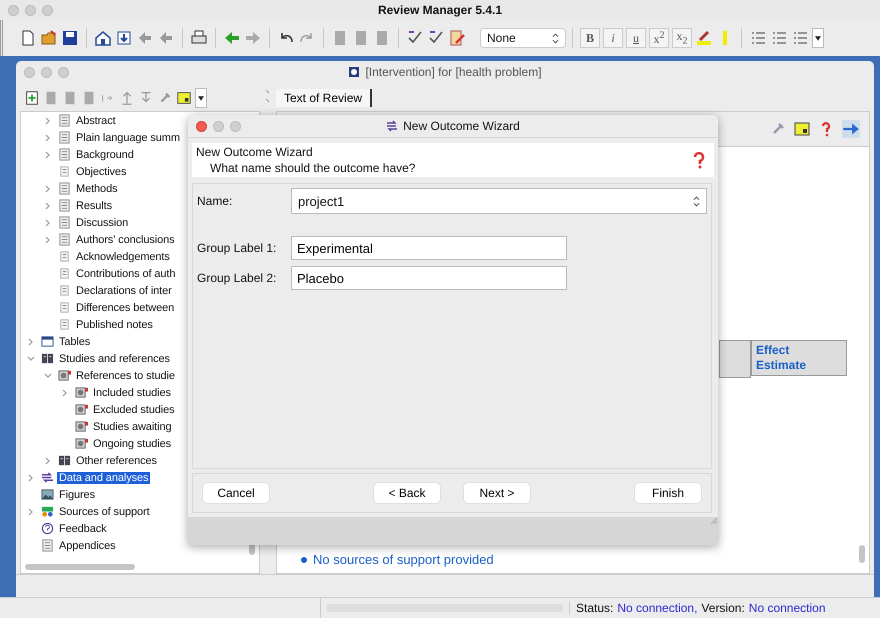 The image size is (880, 618). Describe the element at coordinates (457, 38) in the screenshot. I see `edit-icon` at that location.